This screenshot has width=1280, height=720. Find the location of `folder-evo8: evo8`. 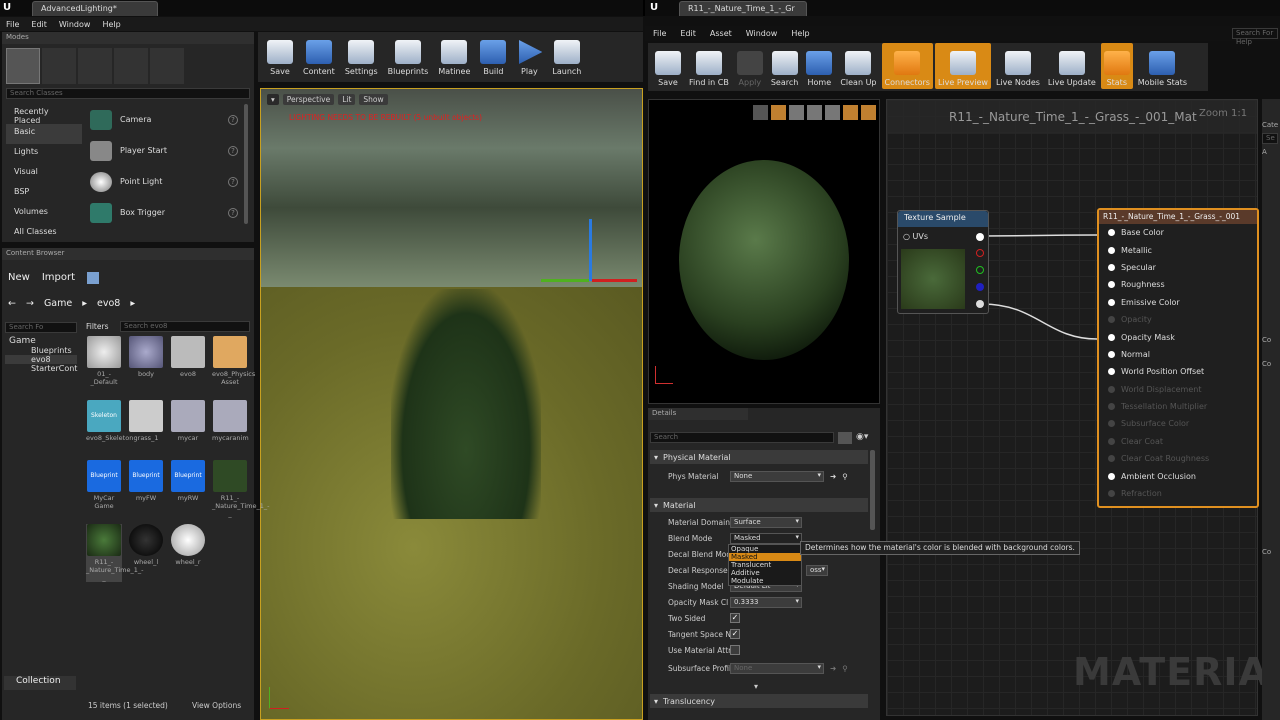

folder-evo8: evo8 is located at coordinates (41, 359).